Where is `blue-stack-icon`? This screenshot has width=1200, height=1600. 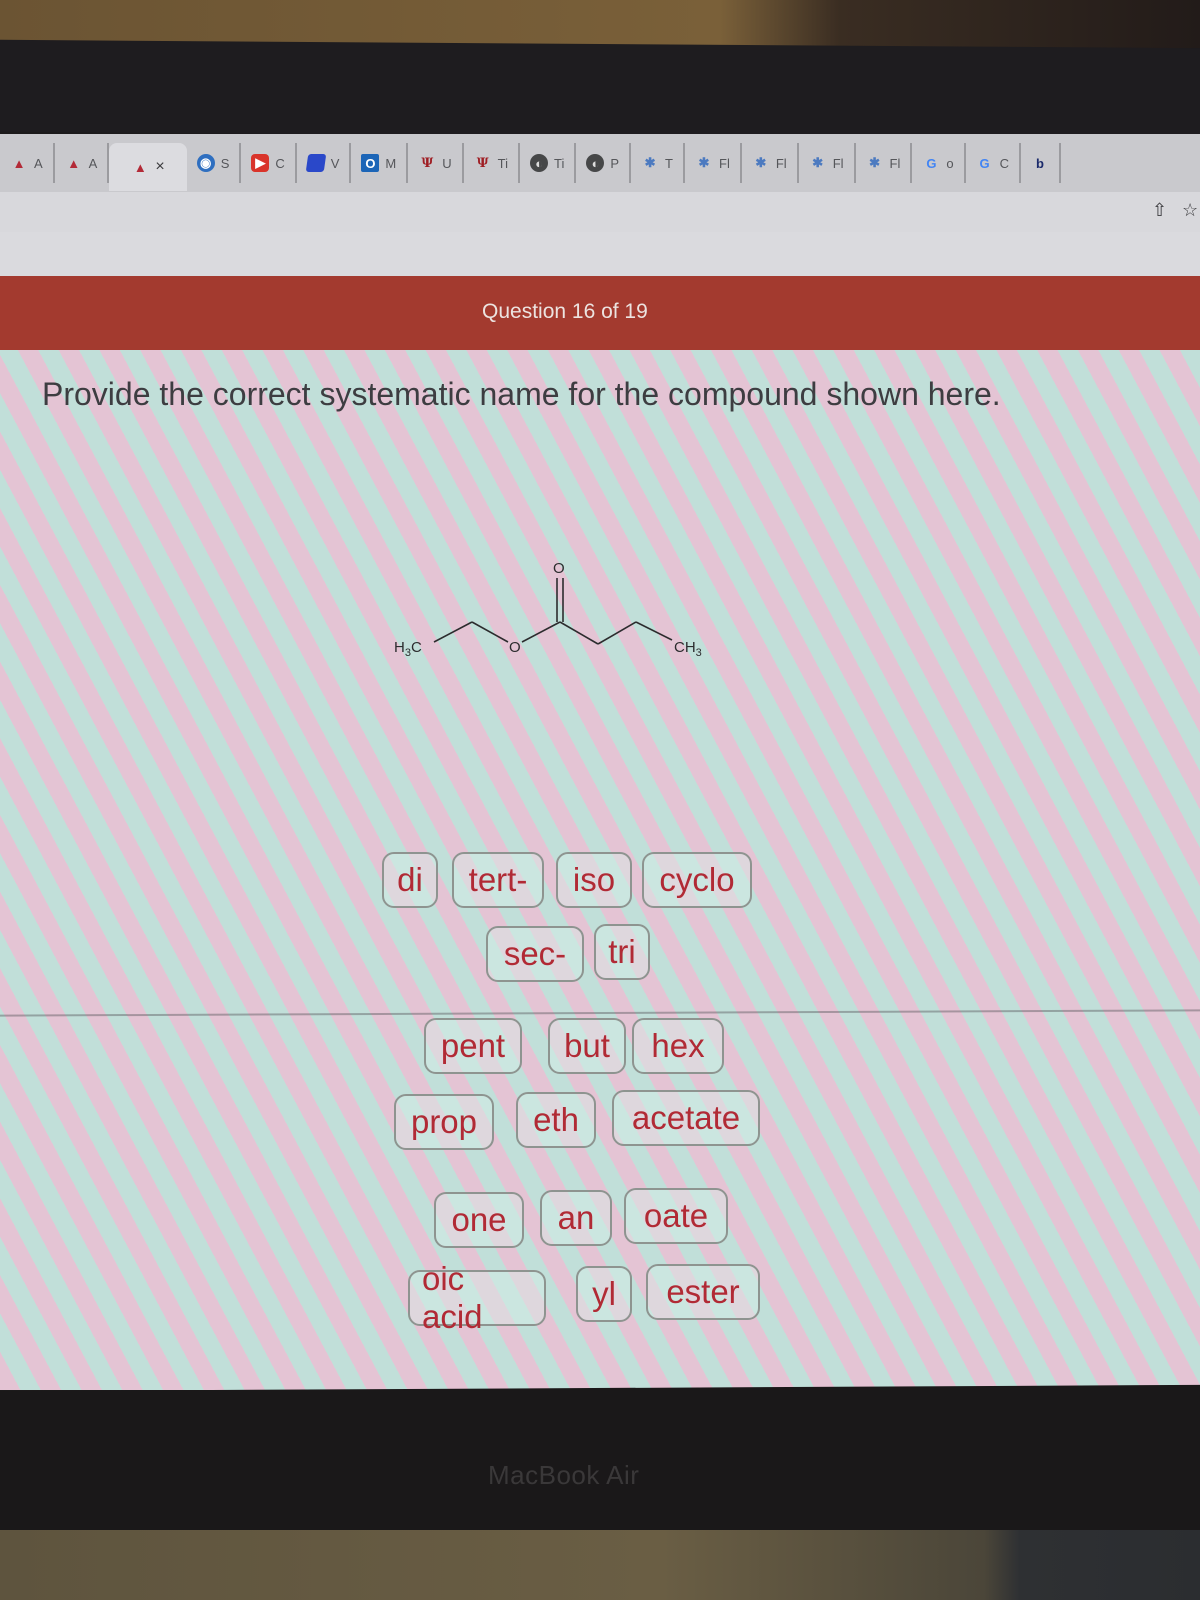 blue-stack-icon is located at coordinates (316, 163).